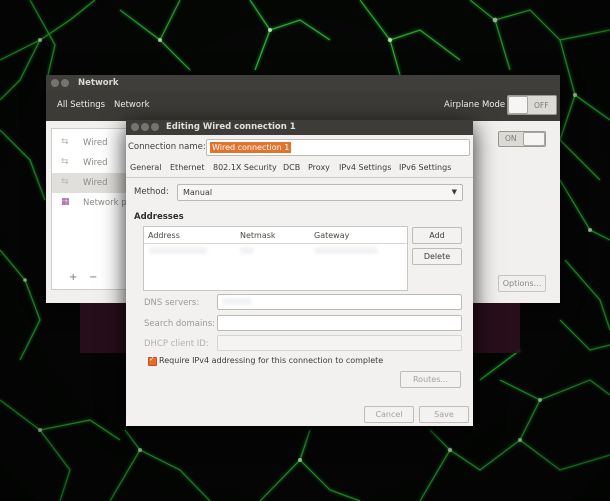 This screenshot has height=501, width=610. Describe the element at coordinates (437, 235) in the screenshot. I see `add-address-button: Add` at that location.